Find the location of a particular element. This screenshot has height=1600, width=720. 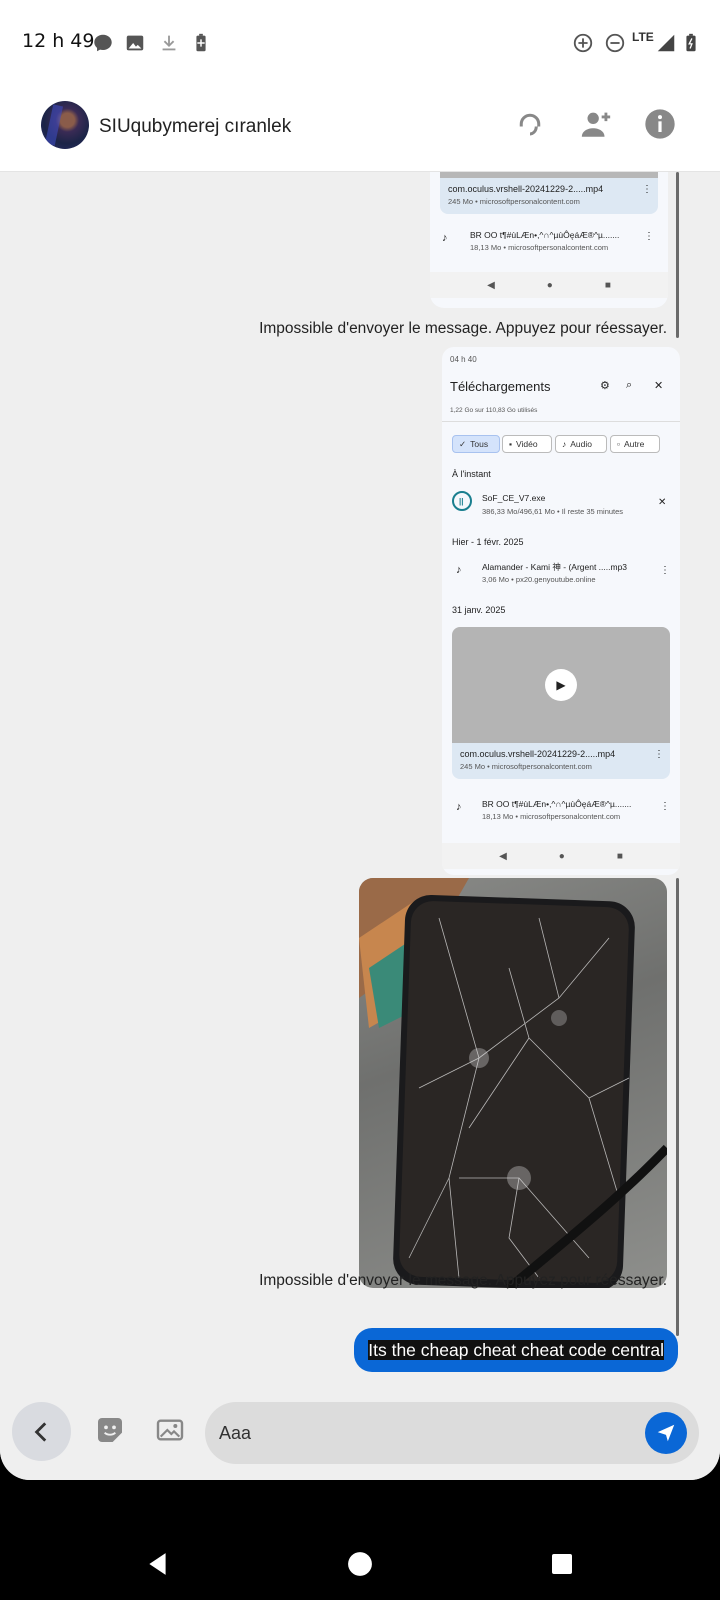

system-recents-button is located at coordinates (562, 1564).